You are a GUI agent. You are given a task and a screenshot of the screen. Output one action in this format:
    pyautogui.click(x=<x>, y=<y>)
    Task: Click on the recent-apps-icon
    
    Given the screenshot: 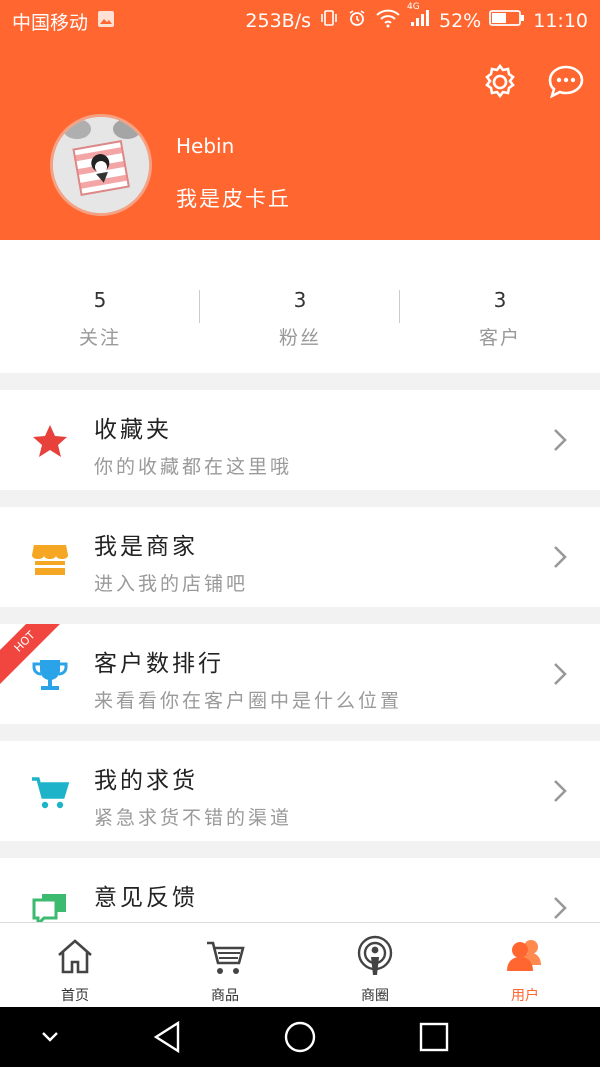 What is the action you would take?
    pyautogui.click(x=434, y=1039)
    